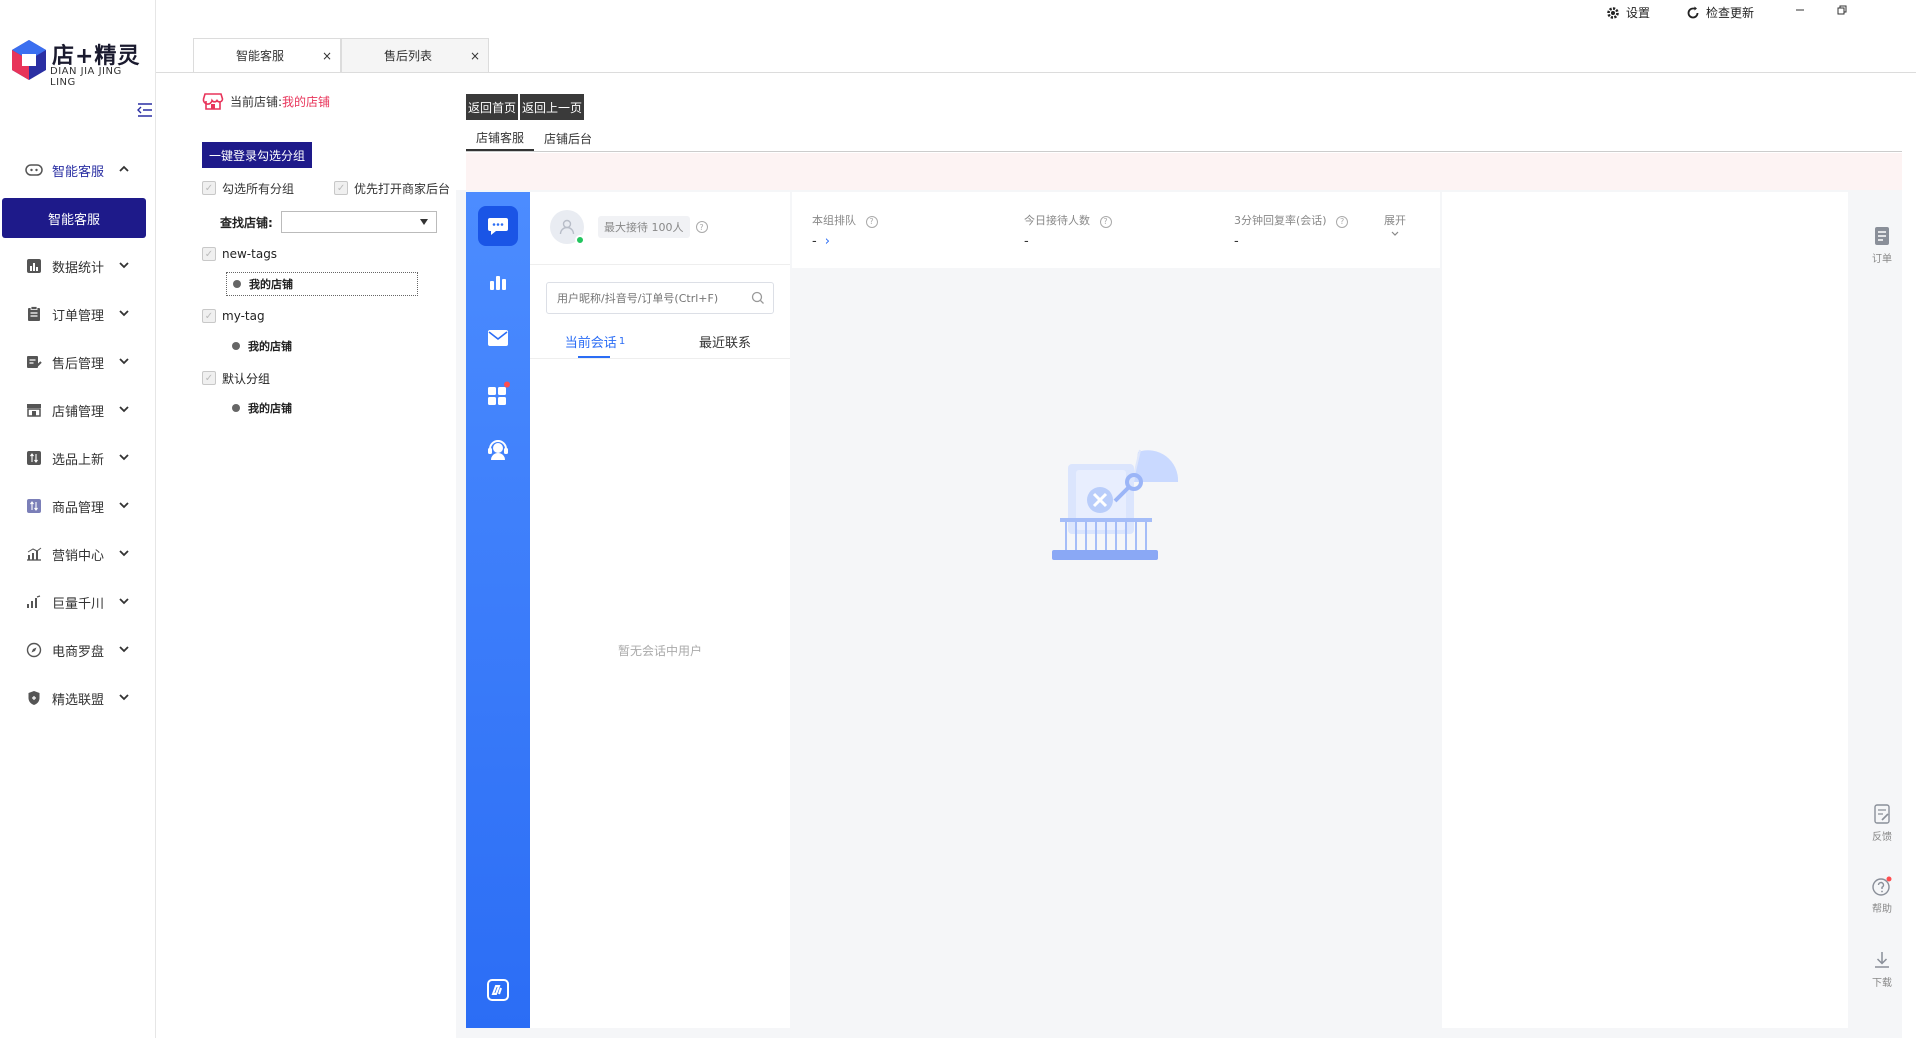  I want to click on rail-chat-icon, so click(498, 226).